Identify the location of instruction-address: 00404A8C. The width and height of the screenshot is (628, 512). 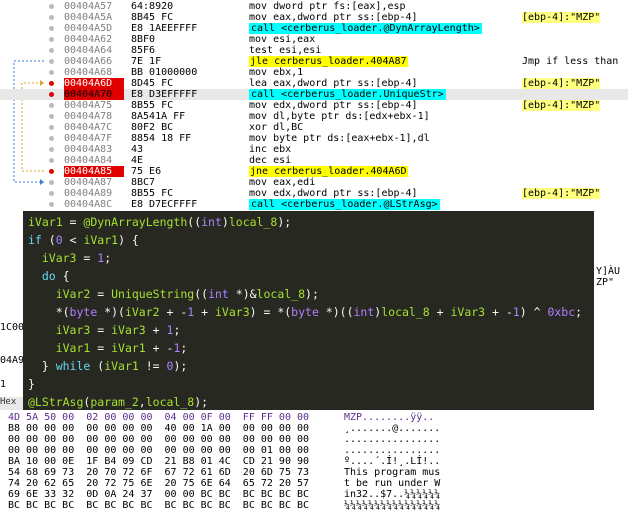
(88, 204).